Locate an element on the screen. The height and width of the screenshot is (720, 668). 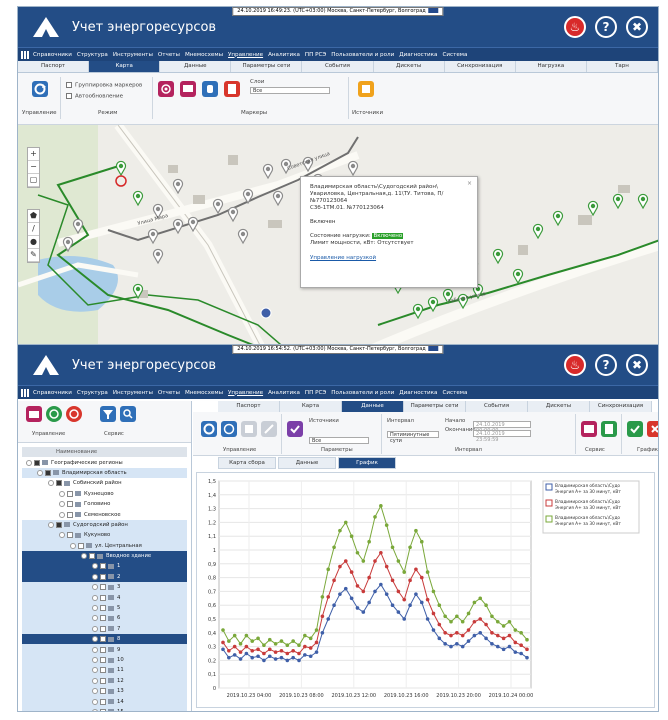
tree-node: Судогодский район is located at coordinates (104, 525).